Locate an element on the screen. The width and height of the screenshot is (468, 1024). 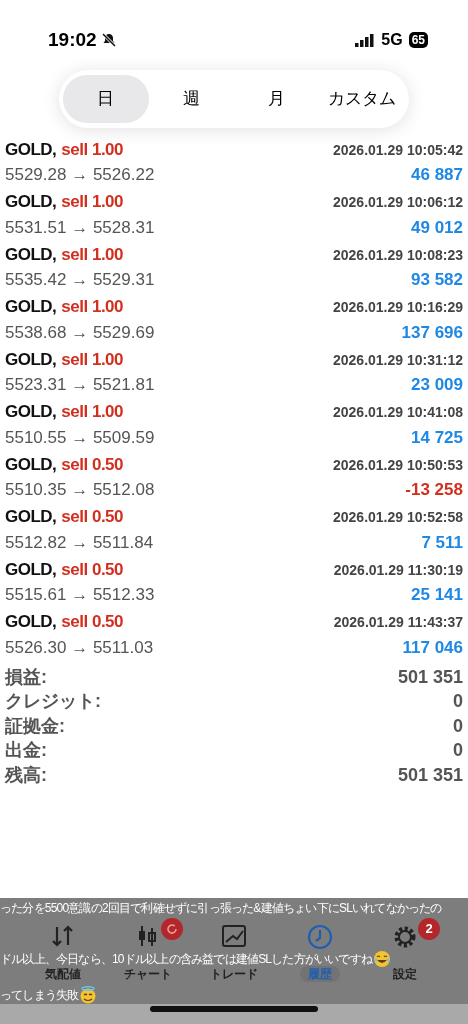
deal-profit: -13 258 is located at coordinates (434, 490).